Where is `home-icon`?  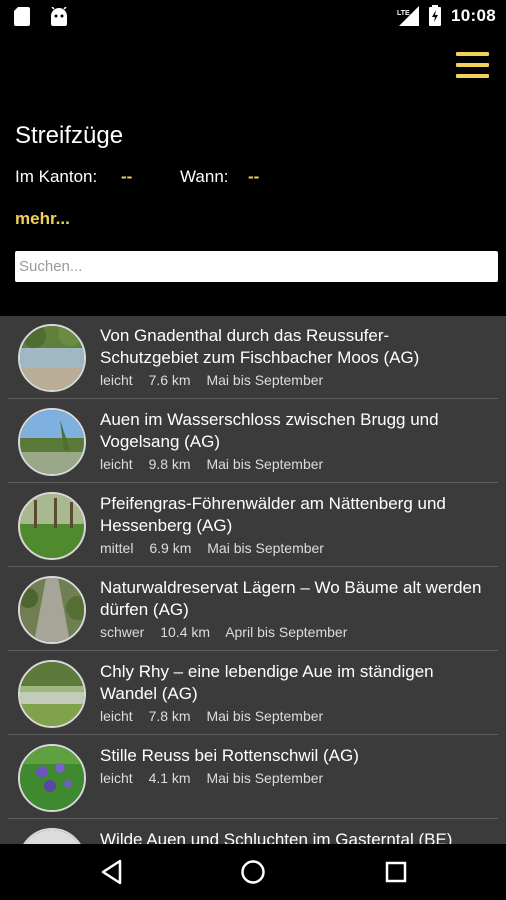
home-icon is located at coordinates (253, 872).